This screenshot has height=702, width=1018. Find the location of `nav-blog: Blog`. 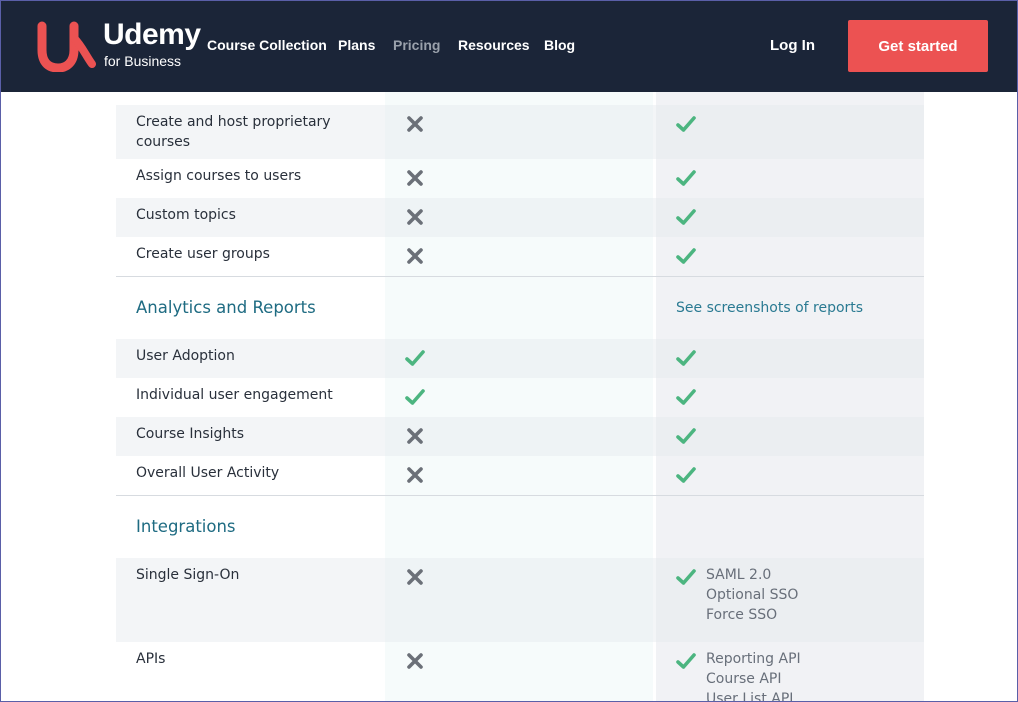

nav-blog: Blog is located at coordinates (559, 45).